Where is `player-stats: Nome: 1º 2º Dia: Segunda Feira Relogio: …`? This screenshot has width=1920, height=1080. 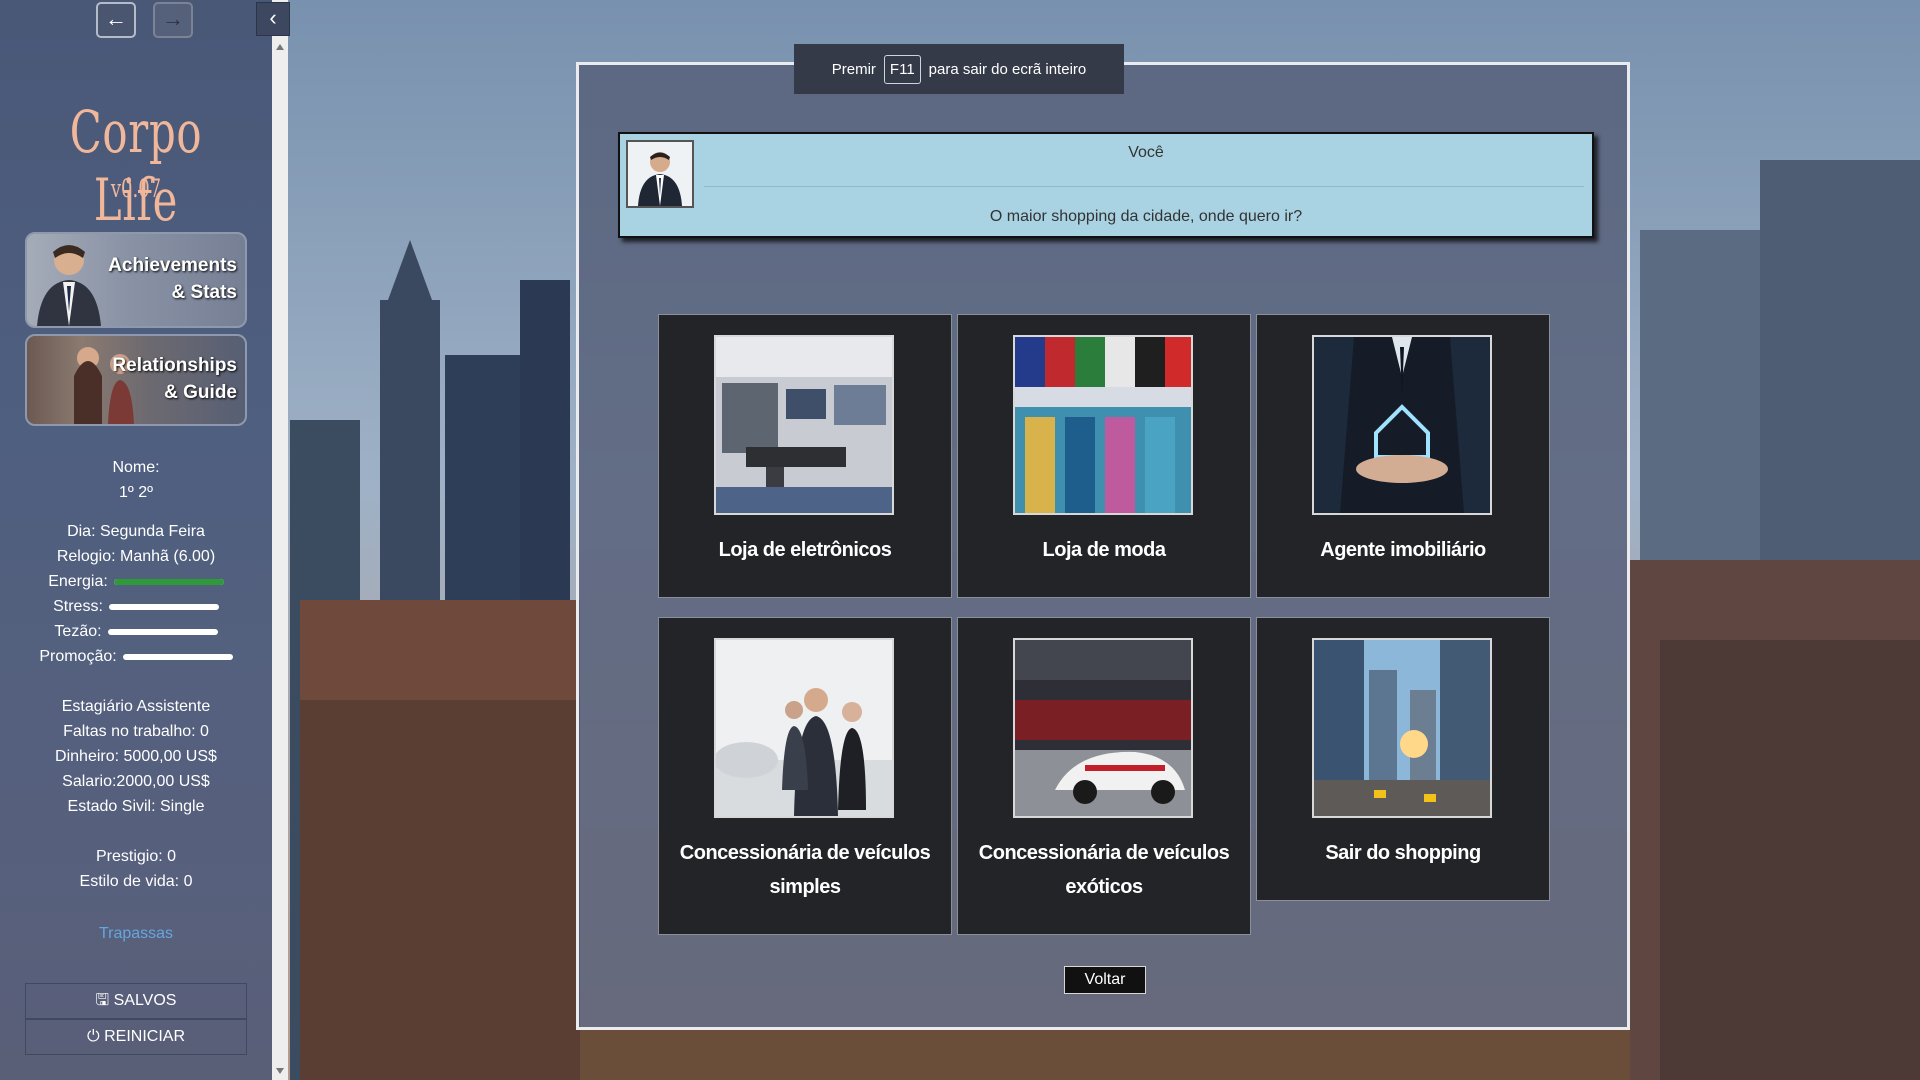
player-stats: Nome: 1º 2º Dia: Segunda Feira Relogio: … is located at coordinates (136, 674).